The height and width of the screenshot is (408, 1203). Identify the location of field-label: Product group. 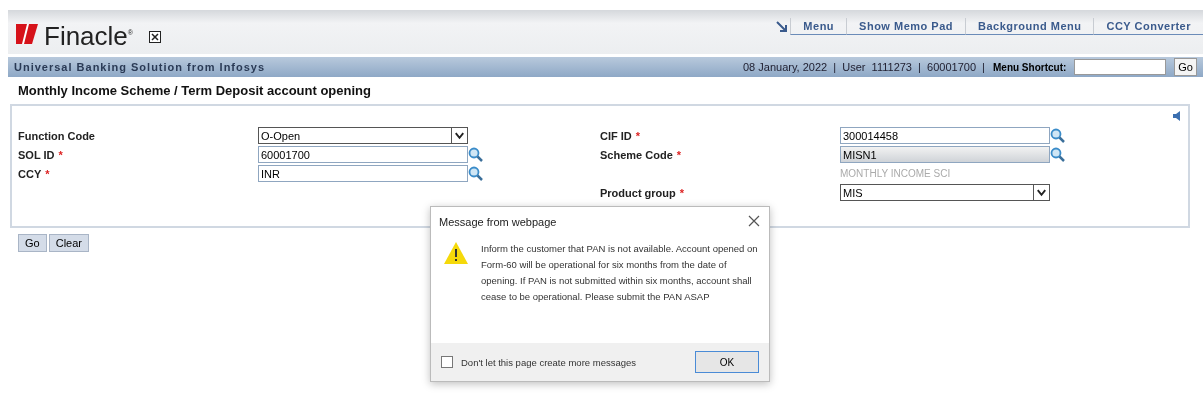
(638, 192).